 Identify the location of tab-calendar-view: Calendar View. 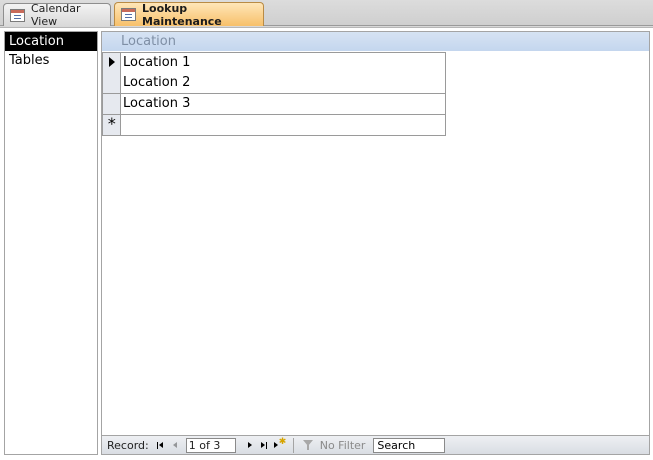
(57, 15).